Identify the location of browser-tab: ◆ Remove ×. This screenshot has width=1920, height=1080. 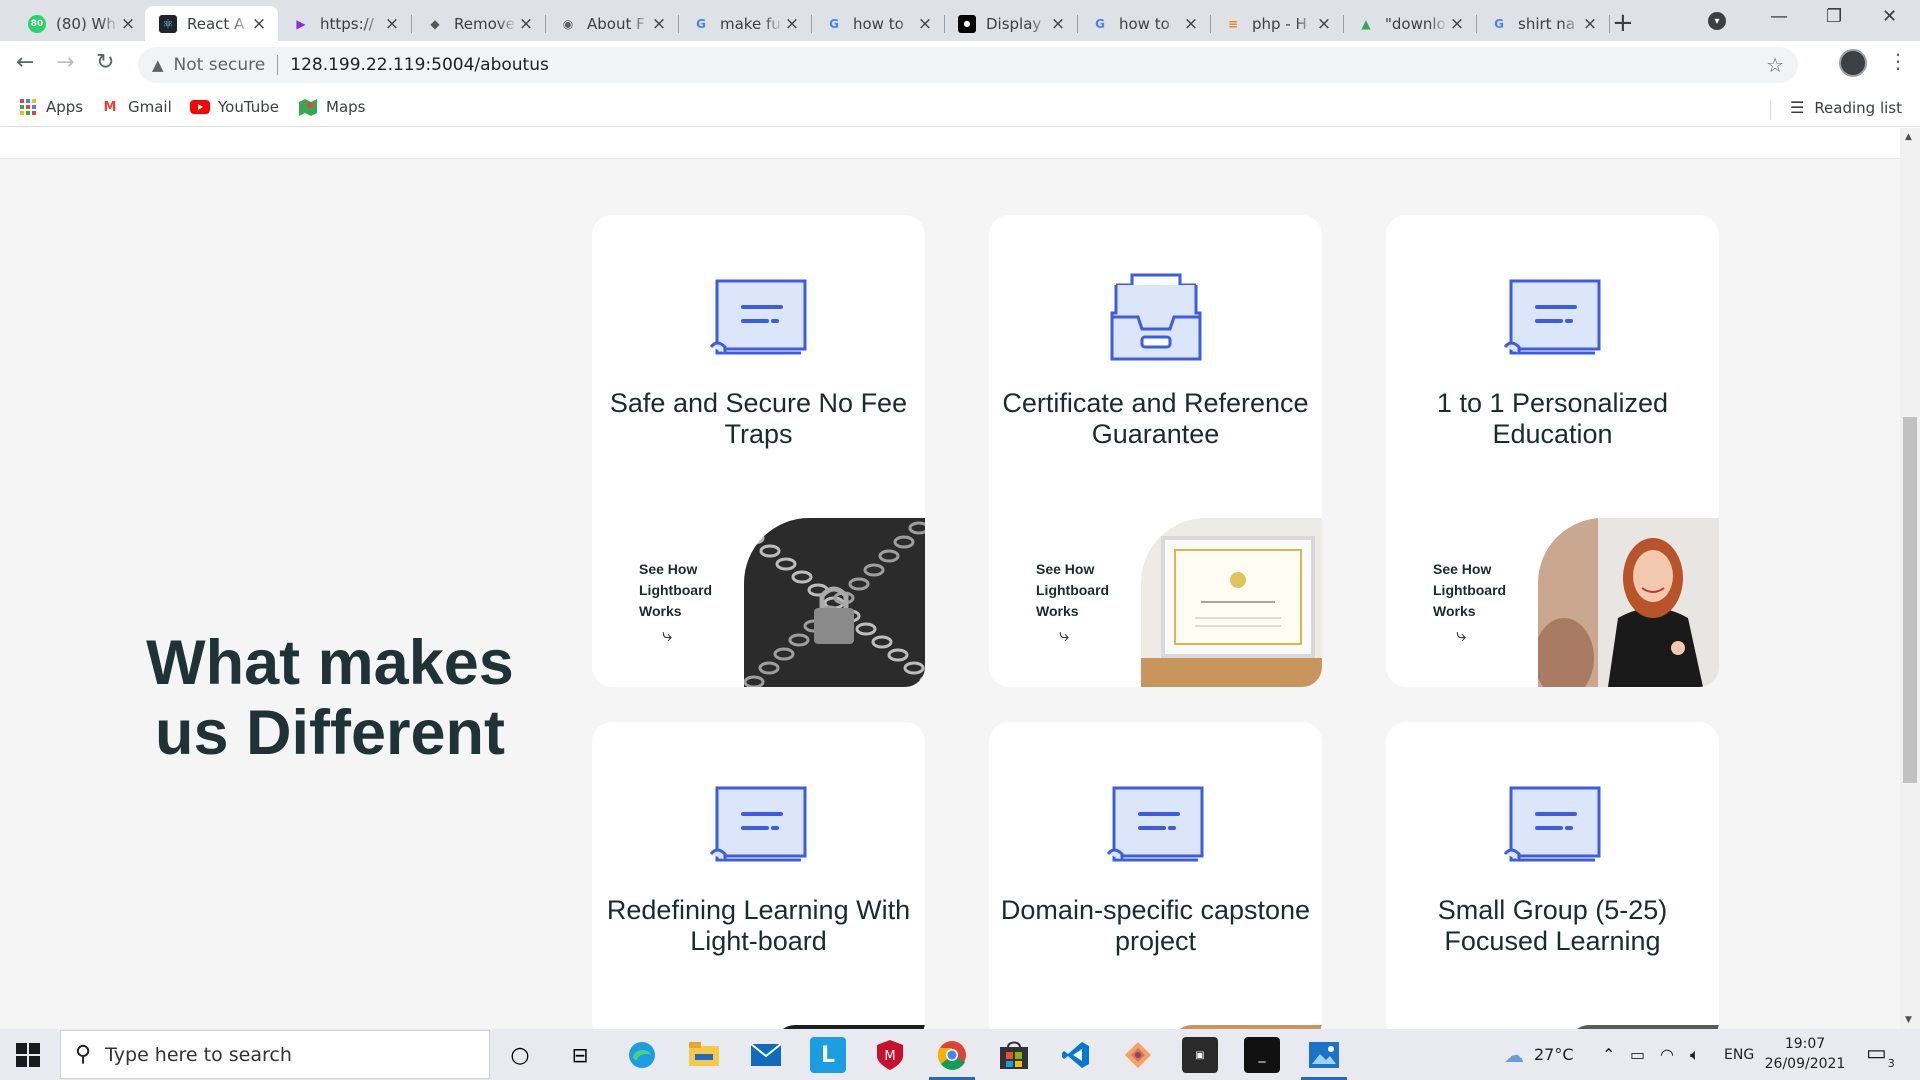
(479, 23).